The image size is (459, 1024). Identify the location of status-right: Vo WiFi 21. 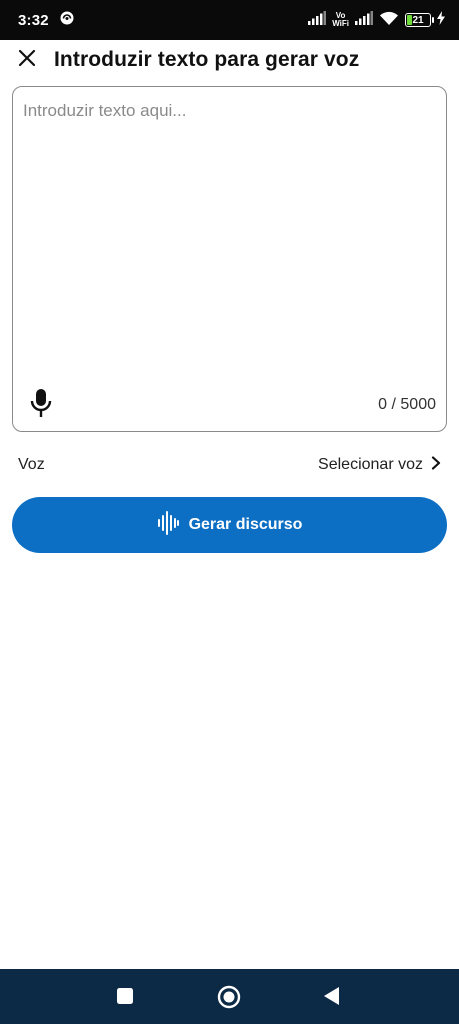
(376, 20).